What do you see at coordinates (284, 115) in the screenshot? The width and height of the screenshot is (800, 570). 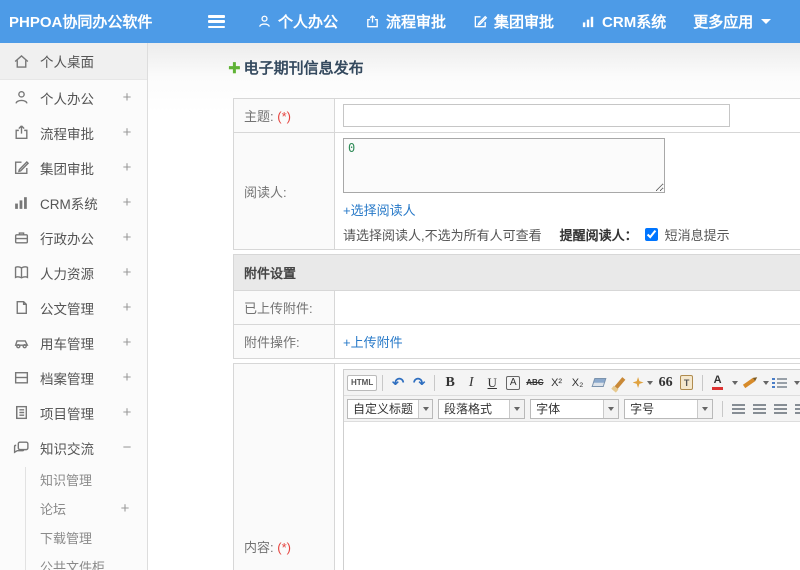 I see `subject-label-cell: 主题: (*)` at bounding box center [284, 115].